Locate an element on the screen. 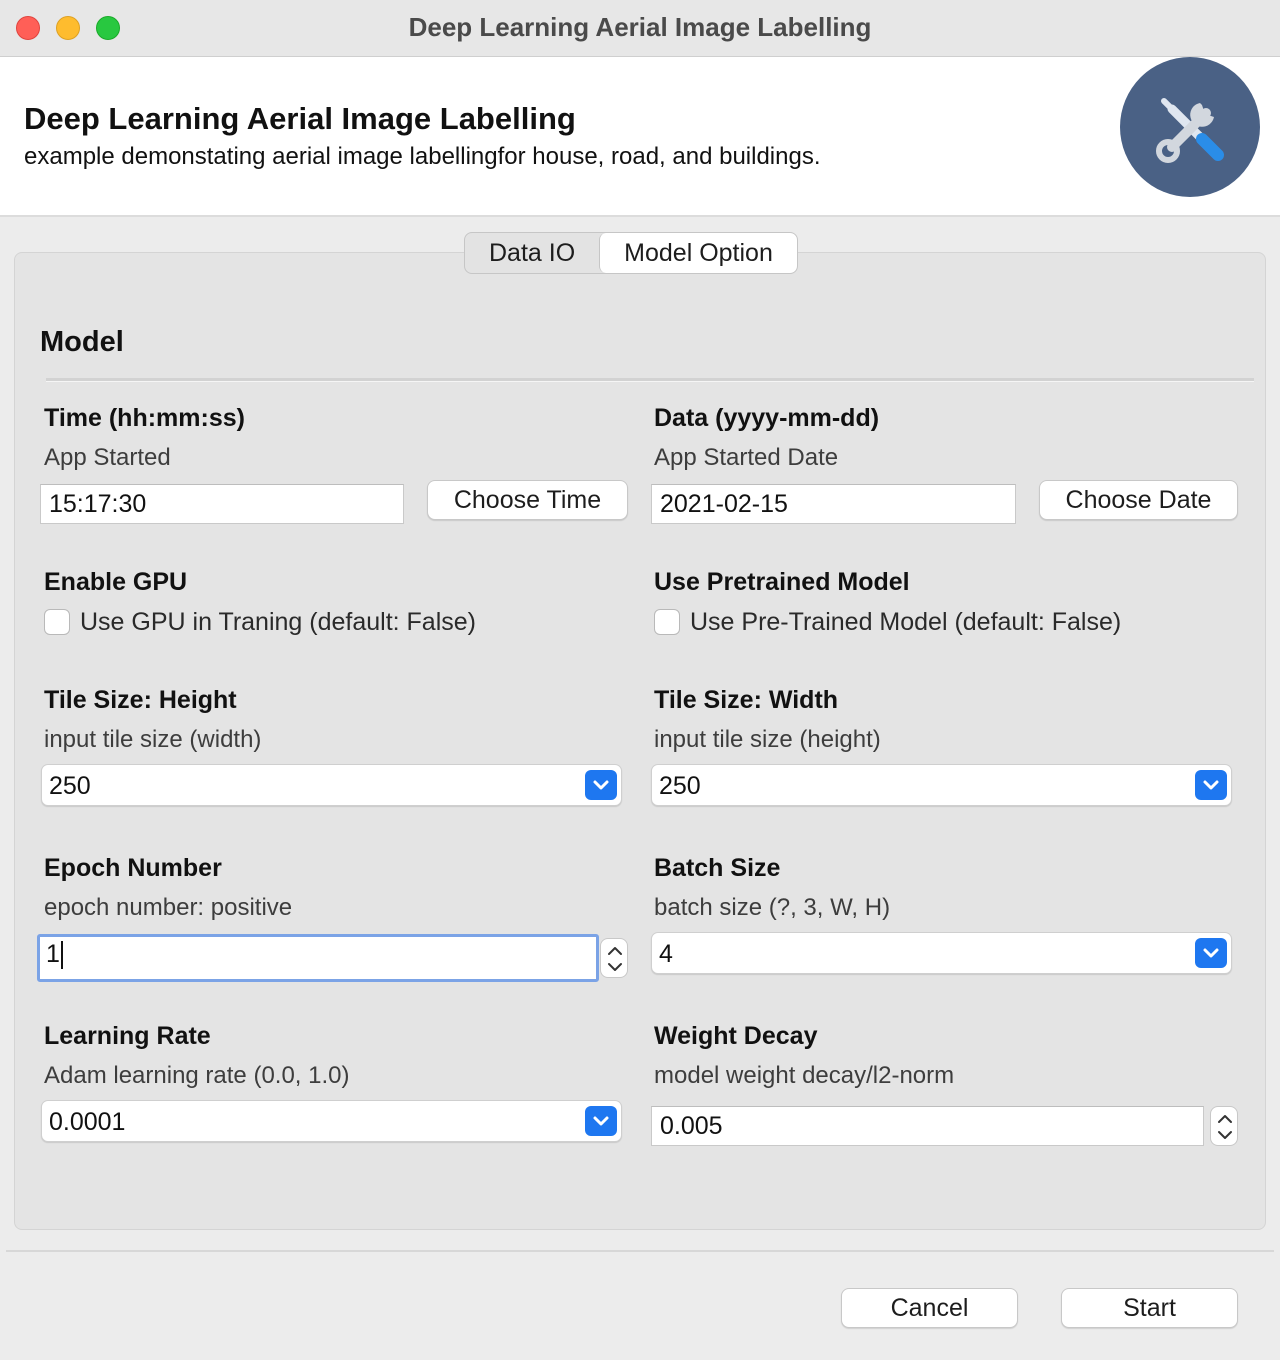 The width and height of the screenshot is (1280, 1360). section-divider is located at coordinates (650, 380).